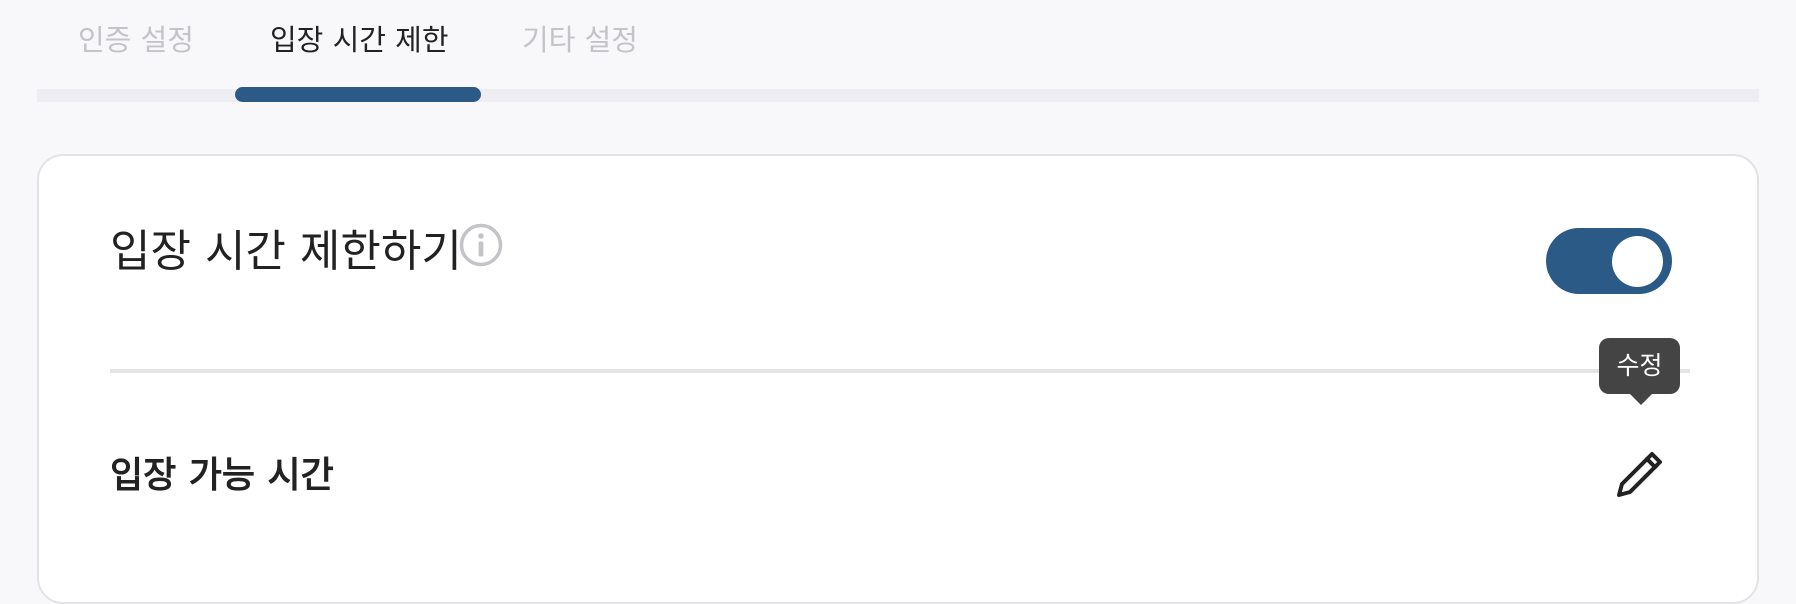  I want to click on edit-tooltip: 수정, so click(1639, 366).